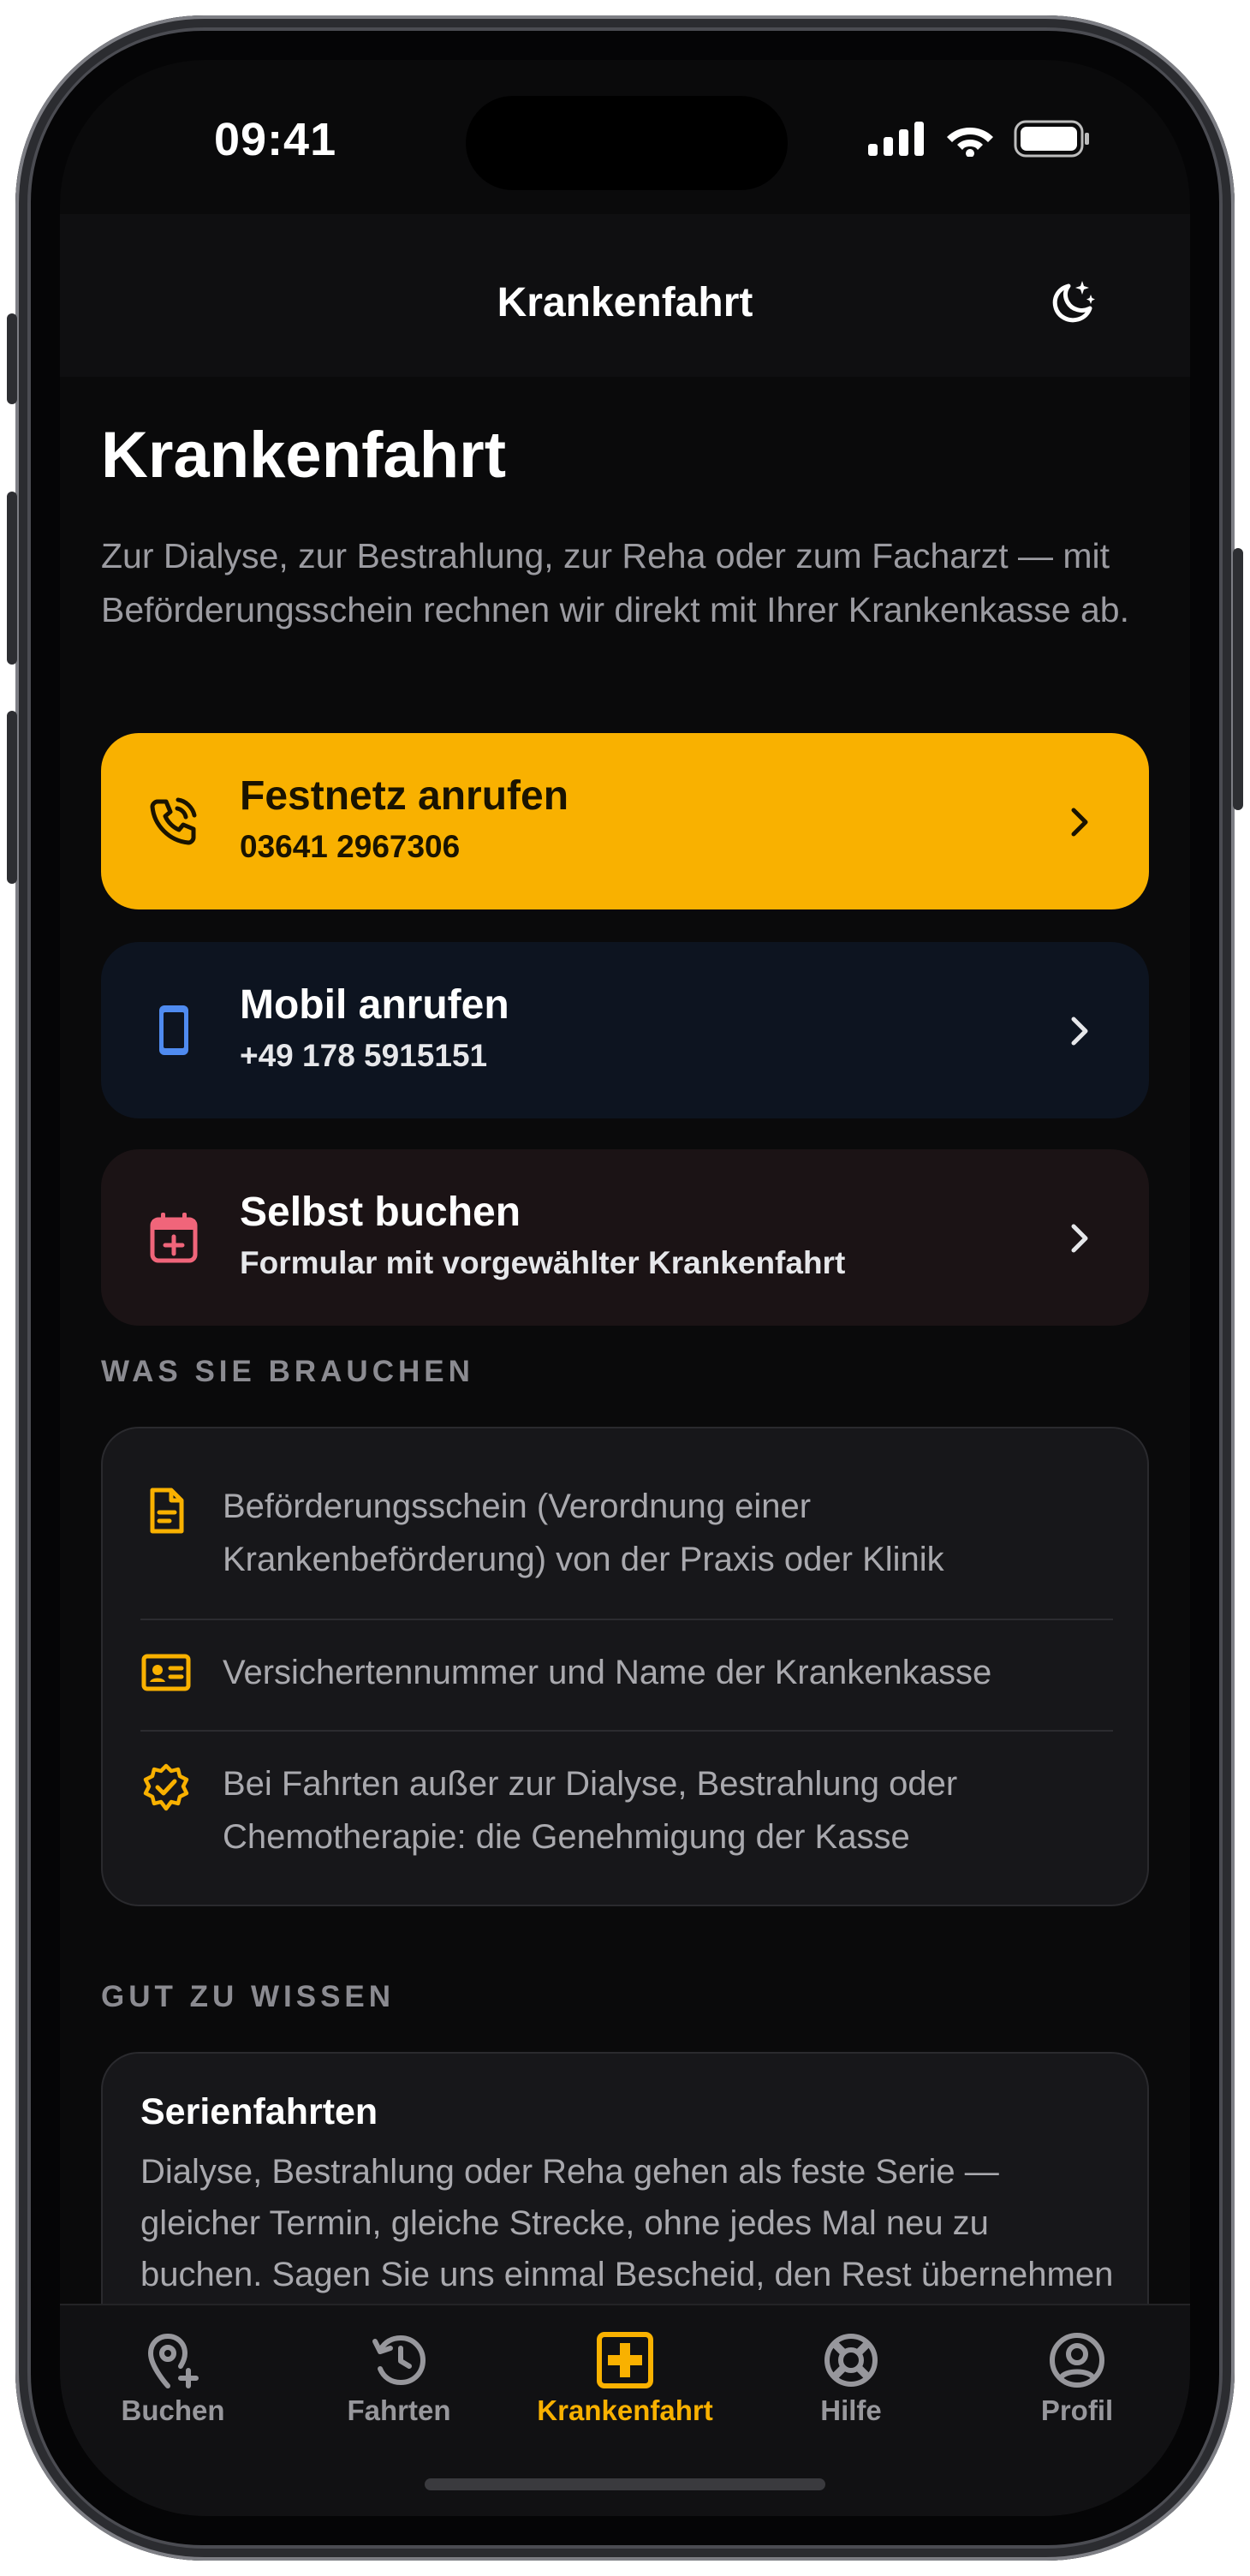  Describe the element at coordinates (12, 358) in the screenshot. I see `action-button` at that location.